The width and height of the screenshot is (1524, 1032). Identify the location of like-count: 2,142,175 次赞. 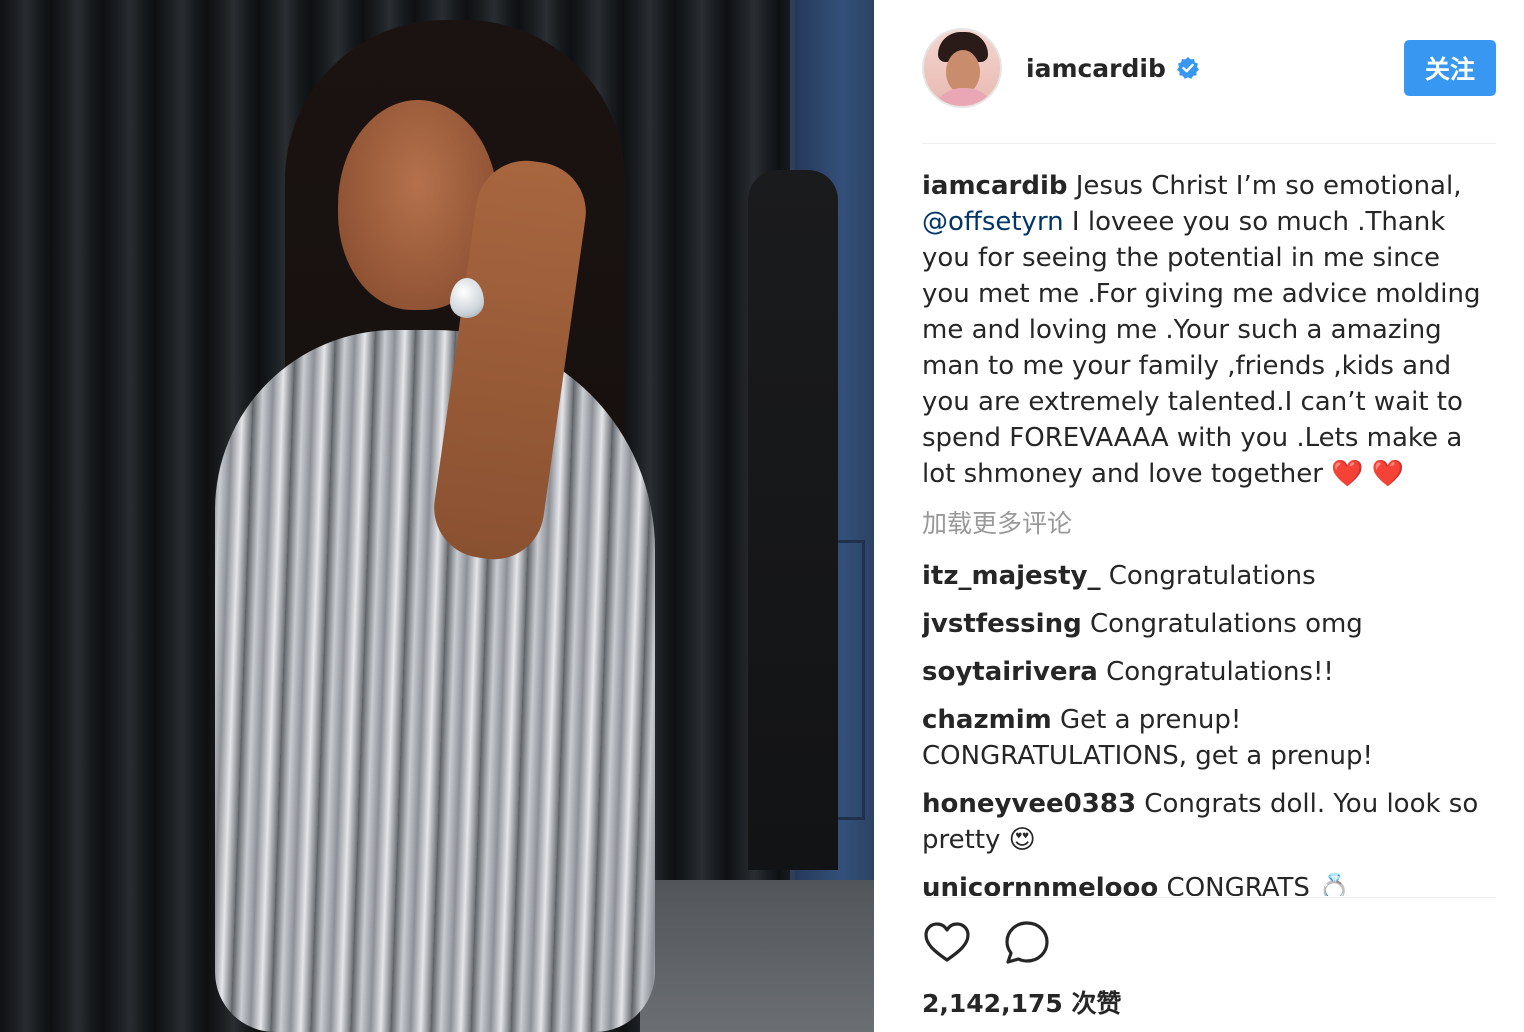
(1021, 1002).